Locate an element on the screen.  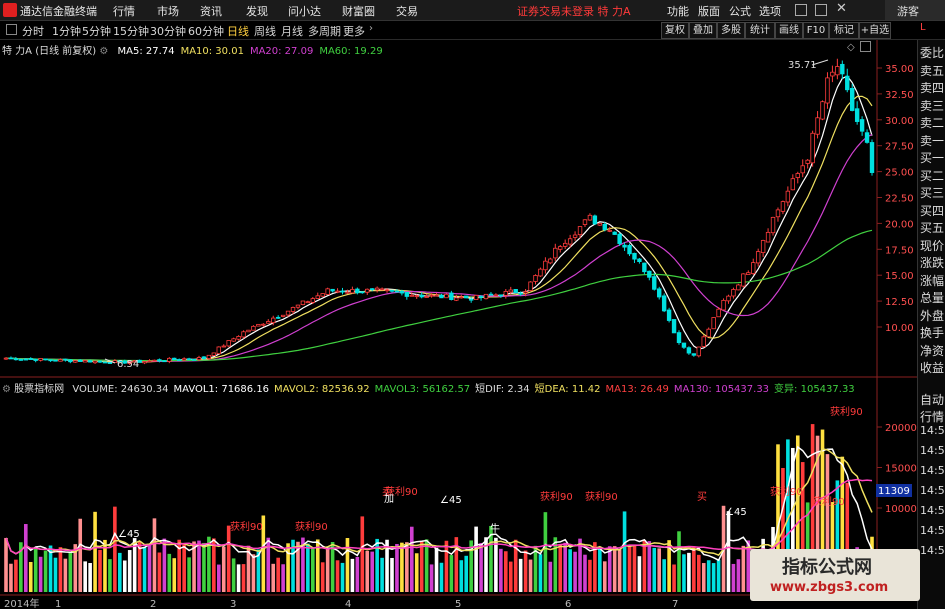
side-item: 卖二 is located at coordinates (932, 122).